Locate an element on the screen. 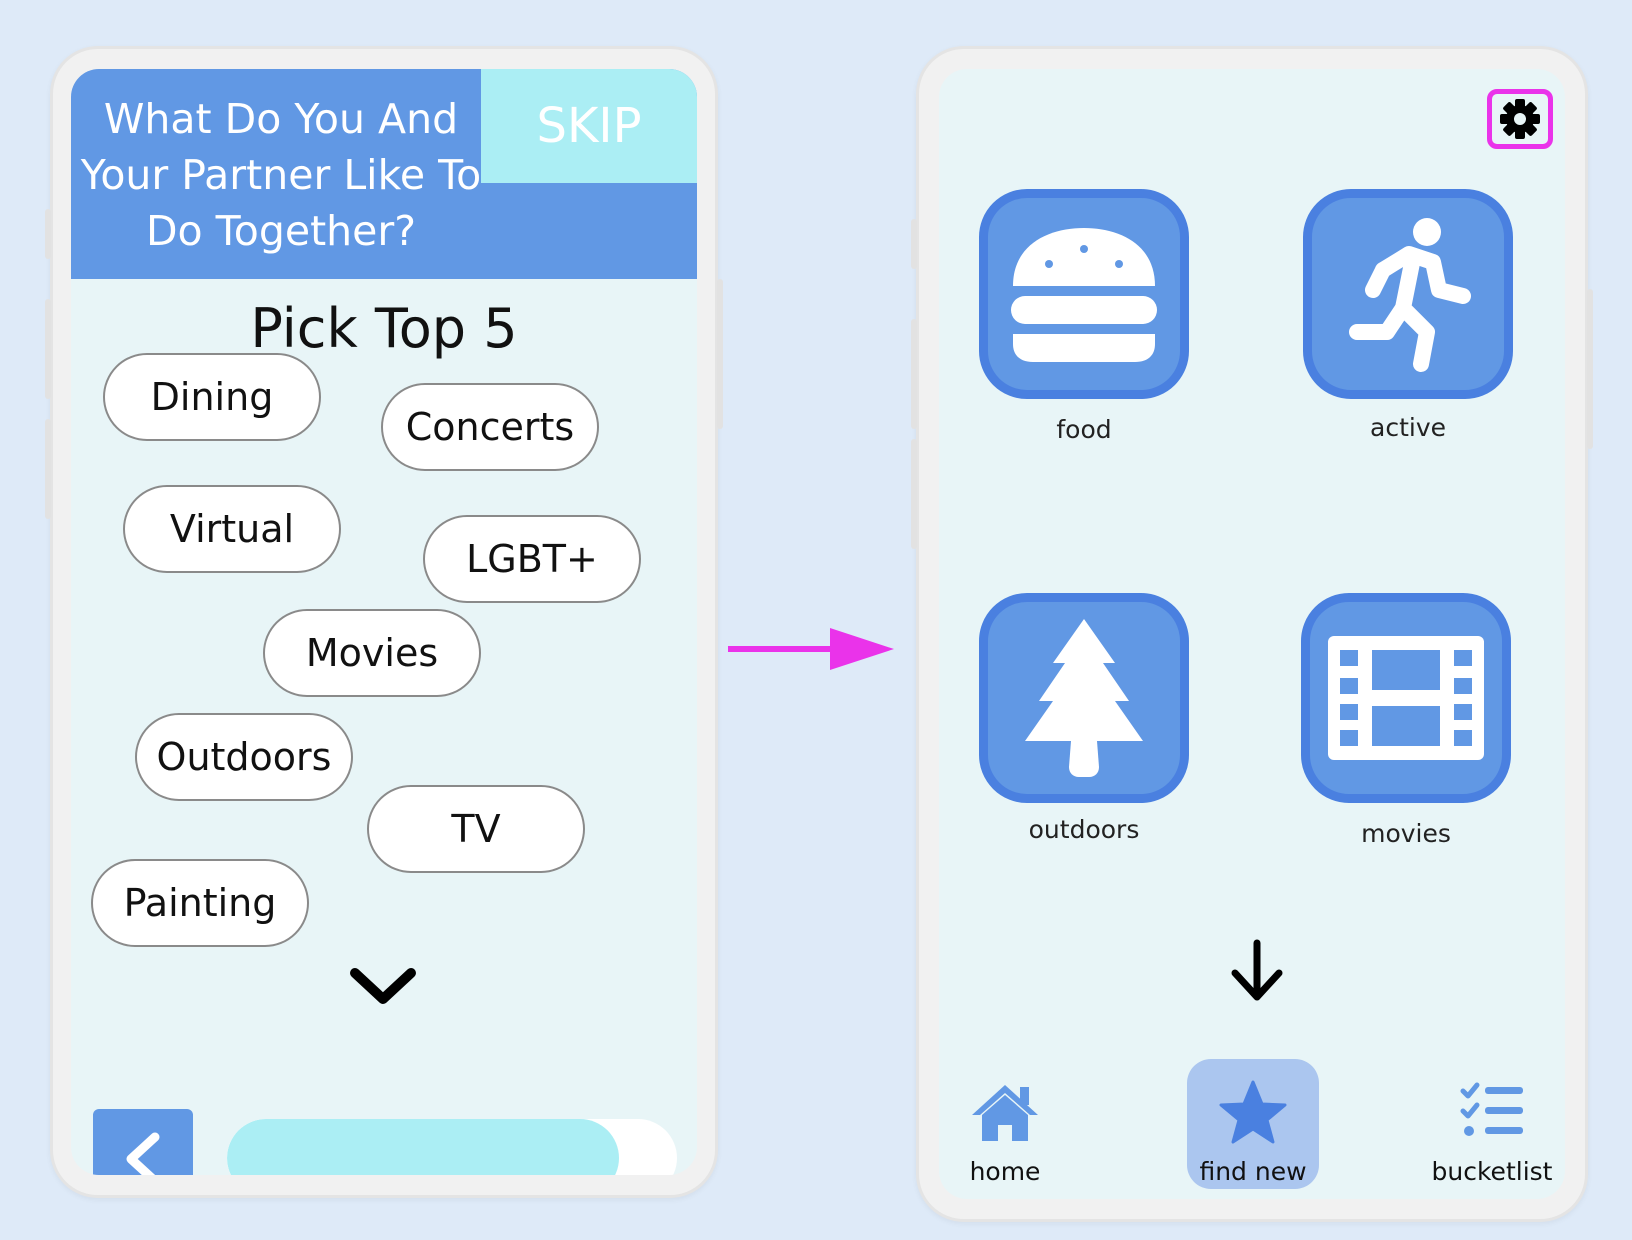 This screenshot has height=1240, width=1632. category-movies-label: movies is located at coordinates (1406, 833).